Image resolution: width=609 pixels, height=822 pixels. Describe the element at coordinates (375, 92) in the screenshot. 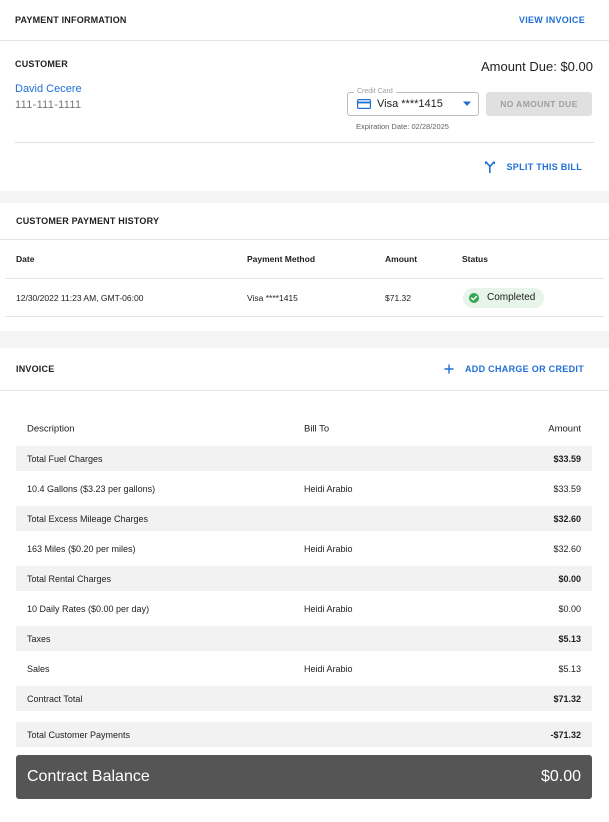

I see `credit-card-label: Credit Card` at that location.